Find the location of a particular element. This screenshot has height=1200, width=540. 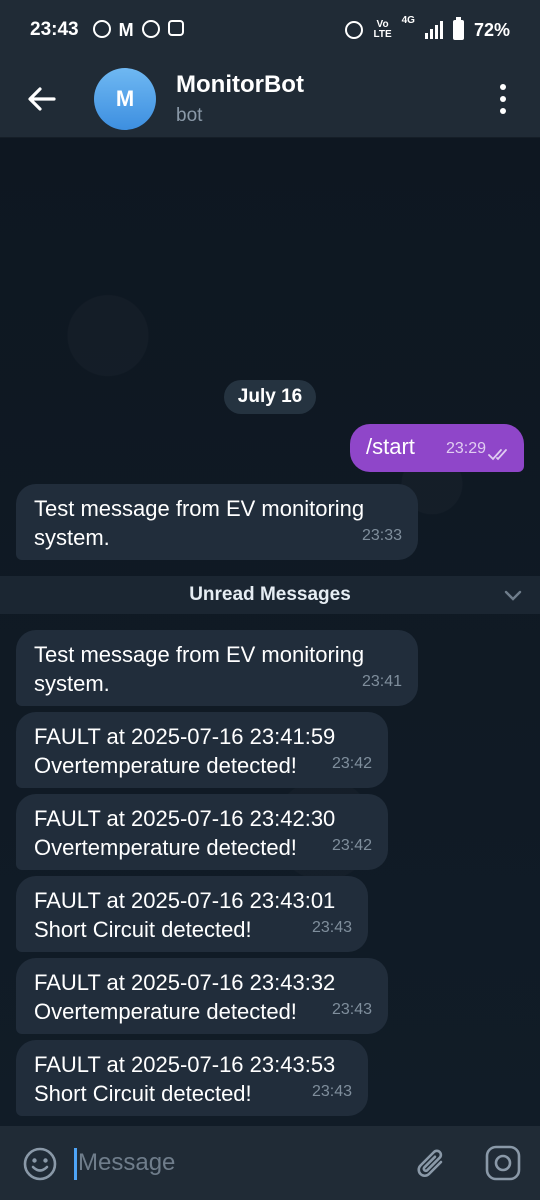

more-options-button is located at coordinates (503, 99).